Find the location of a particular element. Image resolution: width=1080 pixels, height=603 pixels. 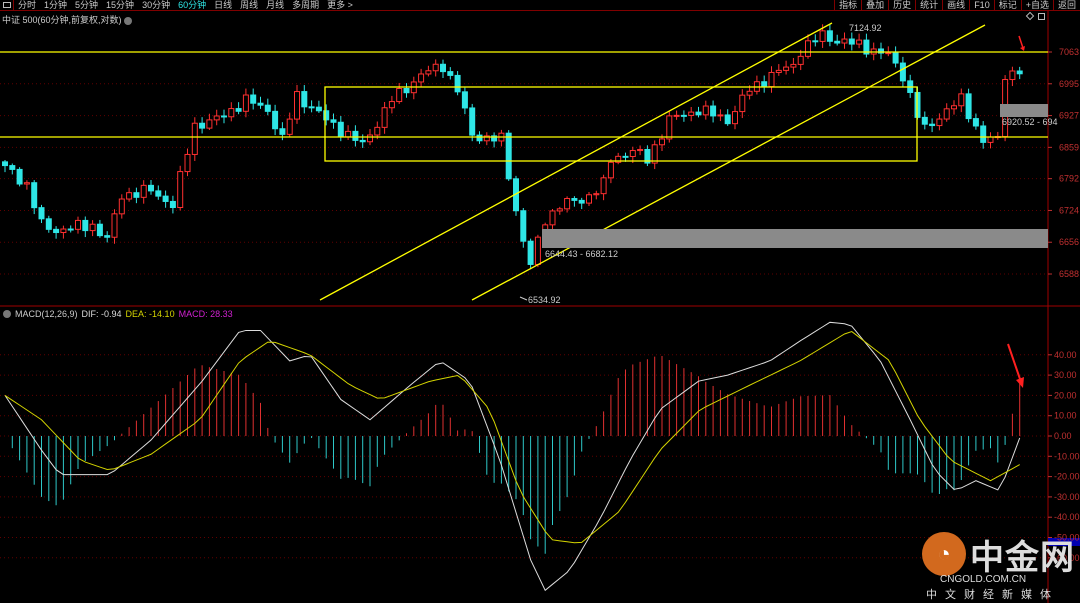

dropdown-icon is located at coordinates (7, 314).